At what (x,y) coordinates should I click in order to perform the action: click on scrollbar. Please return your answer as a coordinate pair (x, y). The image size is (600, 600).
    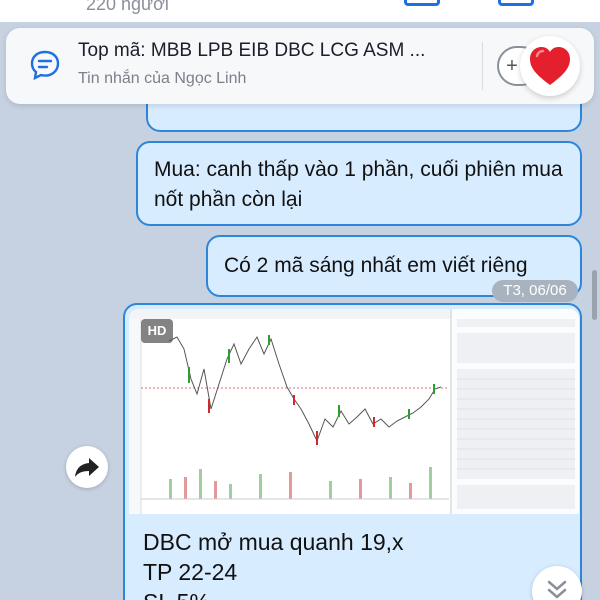
    Looking at the image, I should click on (594, 295).